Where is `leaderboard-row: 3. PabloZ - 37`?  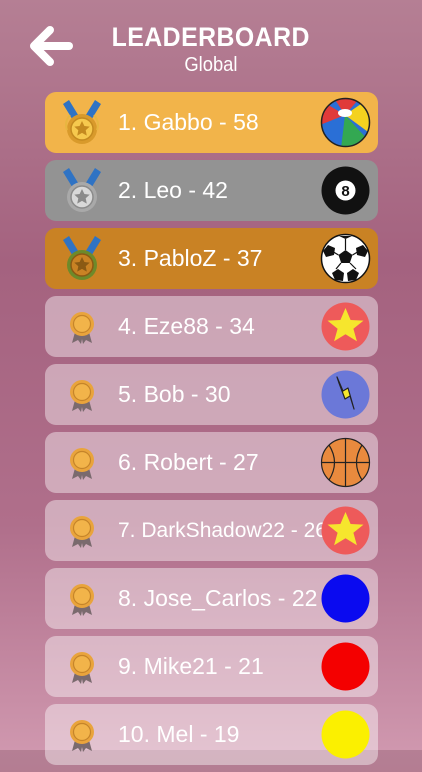 leaderboard-row: 3. PabloZ - 37 is located at coordinates (211, 258).